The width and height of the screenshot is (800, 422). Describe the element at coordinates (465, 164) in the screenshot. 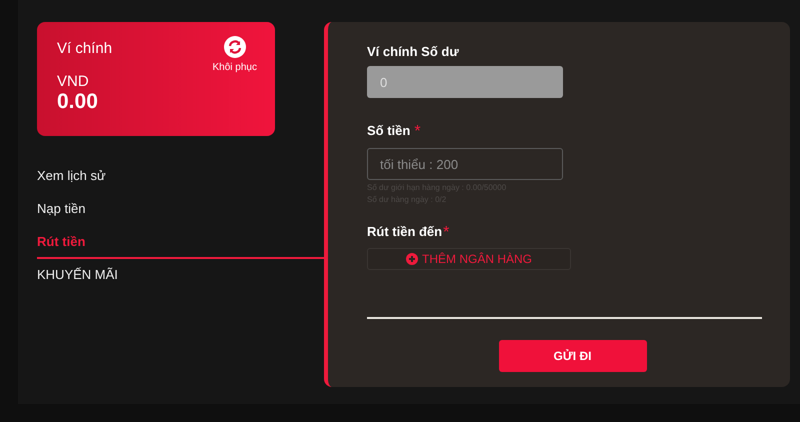

I see `amount-input: tối thiểu : 200` at that location.